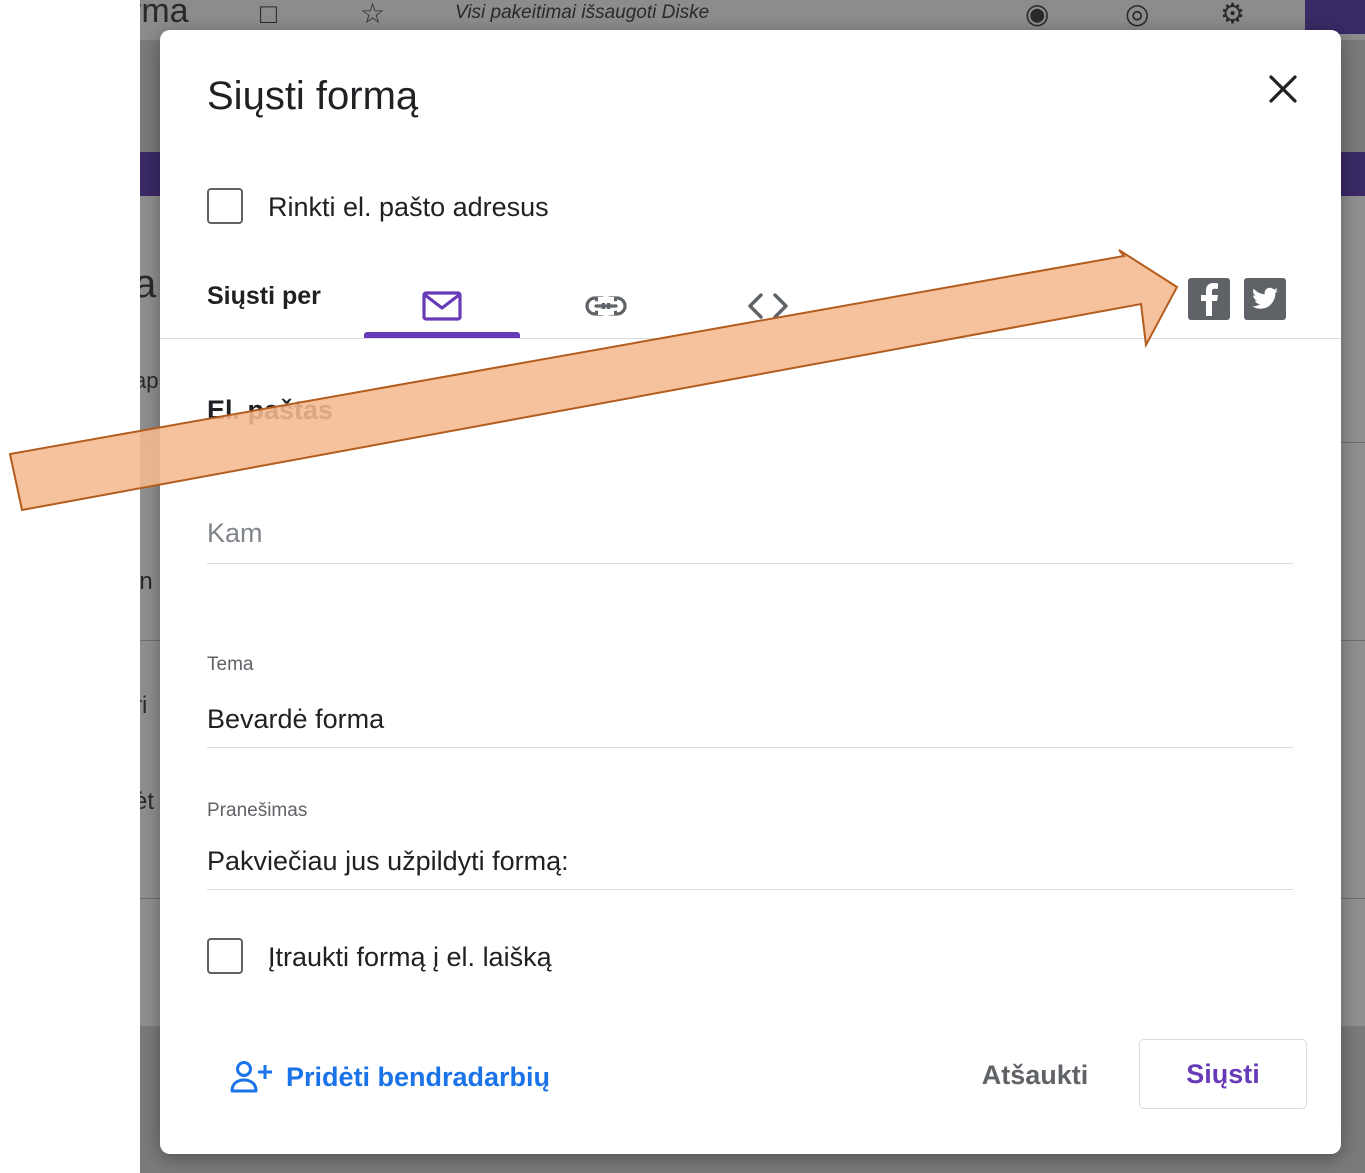  I want to click on to-field, so click(750, 537).